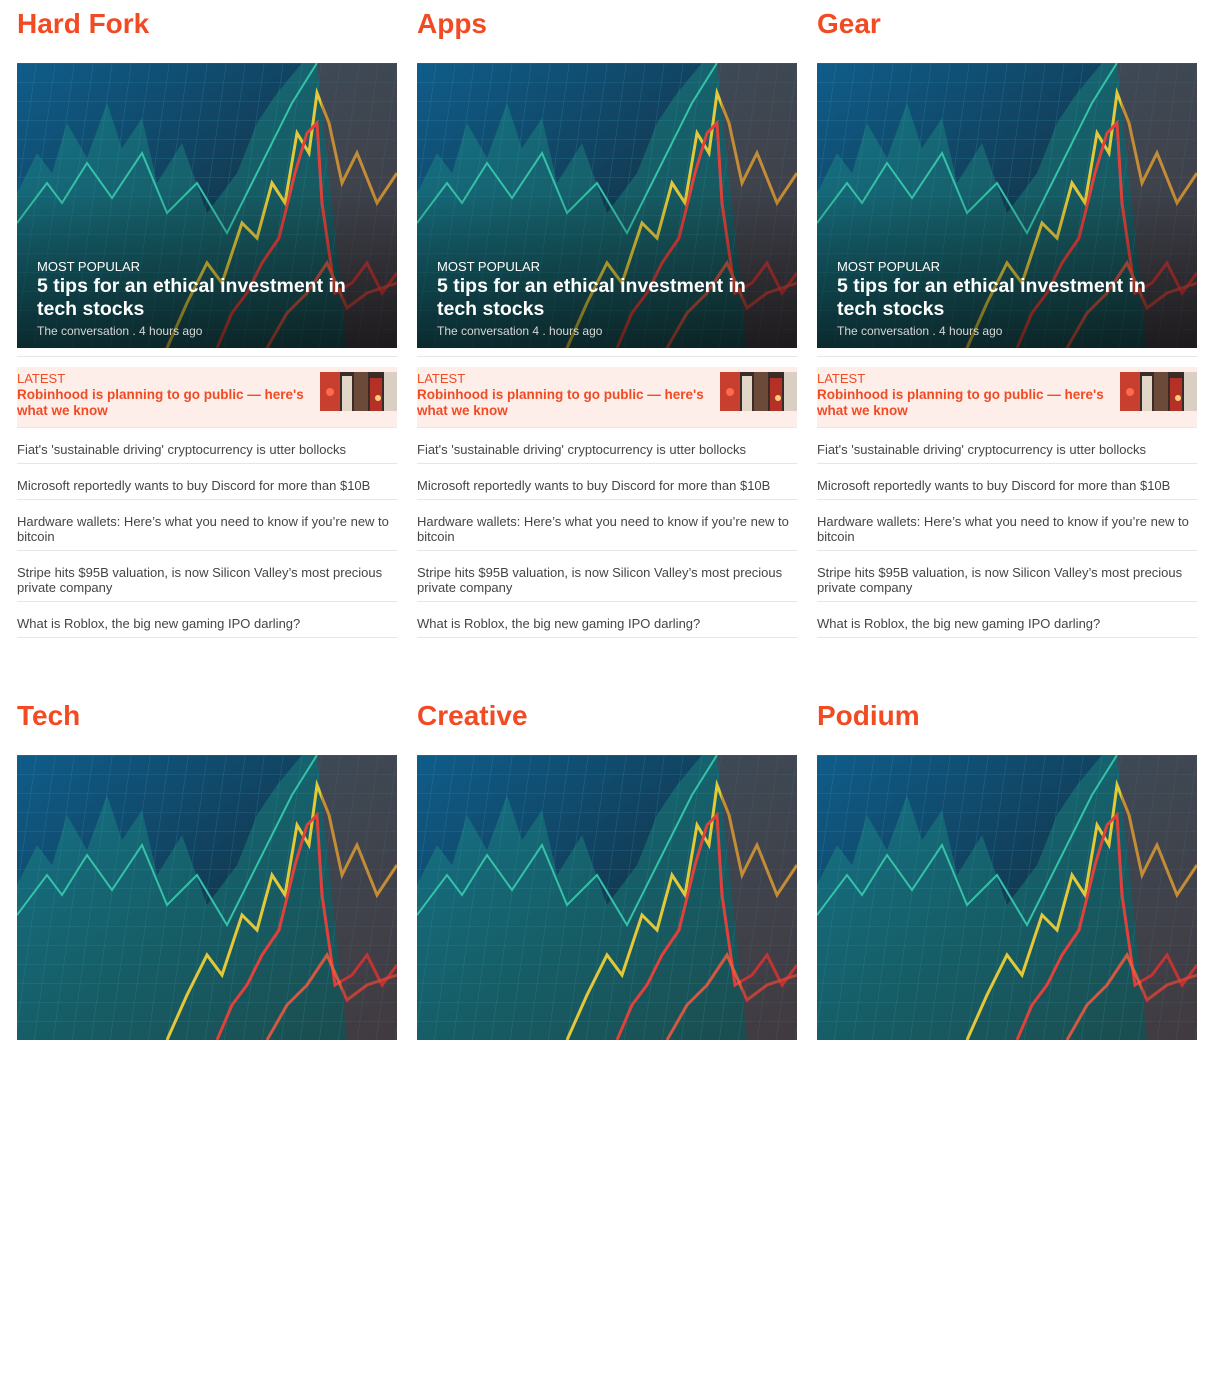 This screenshot has width=1217, height=1384. Describe the element at coordinates (1007, 723) in the screenshot. I see `section-title: Podium` at that location.